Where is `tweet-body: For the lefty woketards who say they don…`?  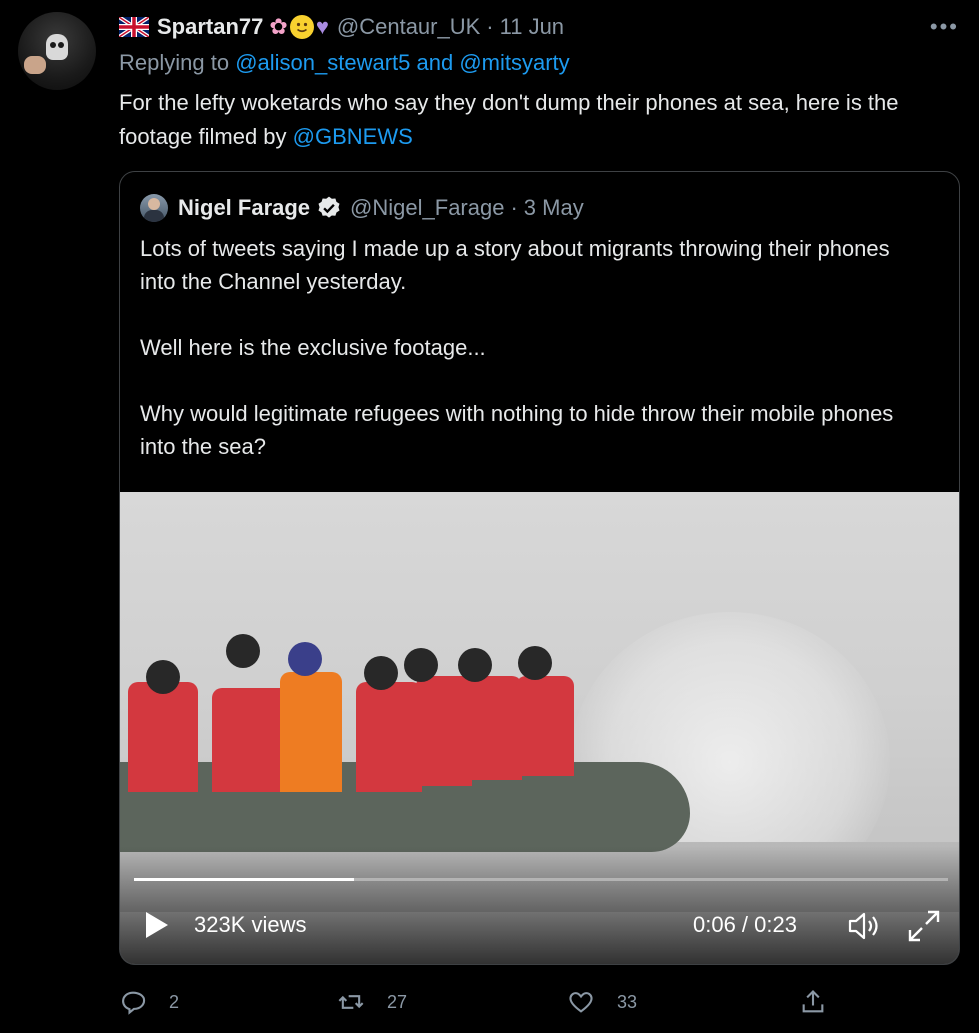
tweet-body: For the lefty woketards who say they don… is located at coordinates (509, 119).